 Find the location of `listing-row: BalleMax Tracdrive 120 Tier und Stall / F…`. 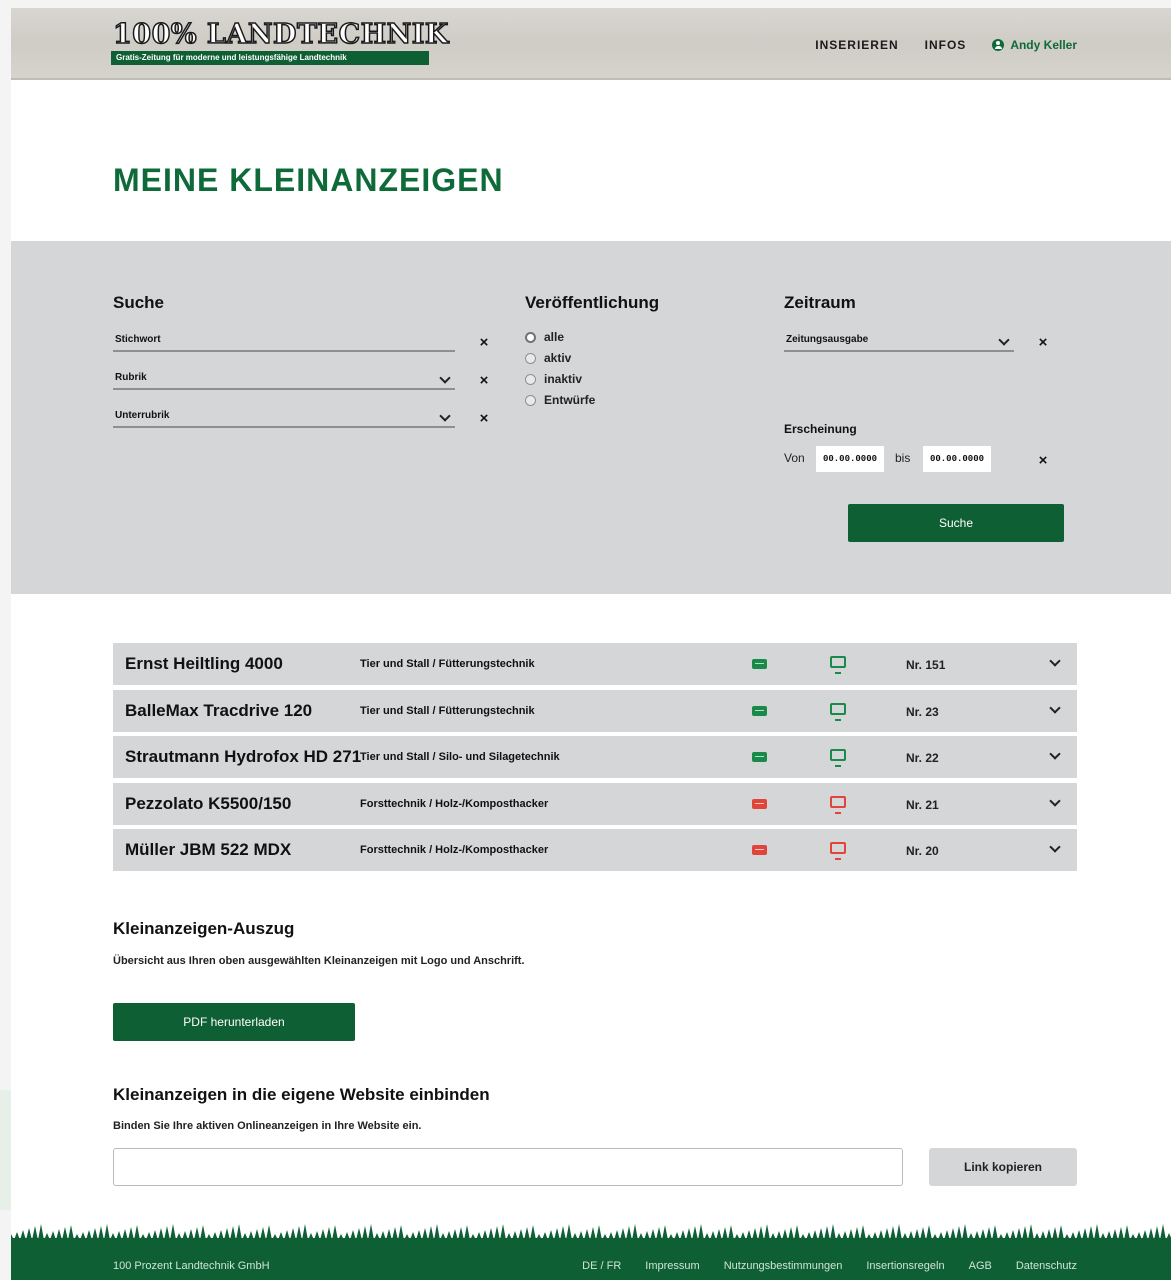

listing-row: BalleMax Tracdrive 120 Tier und Stall / F… is located at coordinates (595, 710).